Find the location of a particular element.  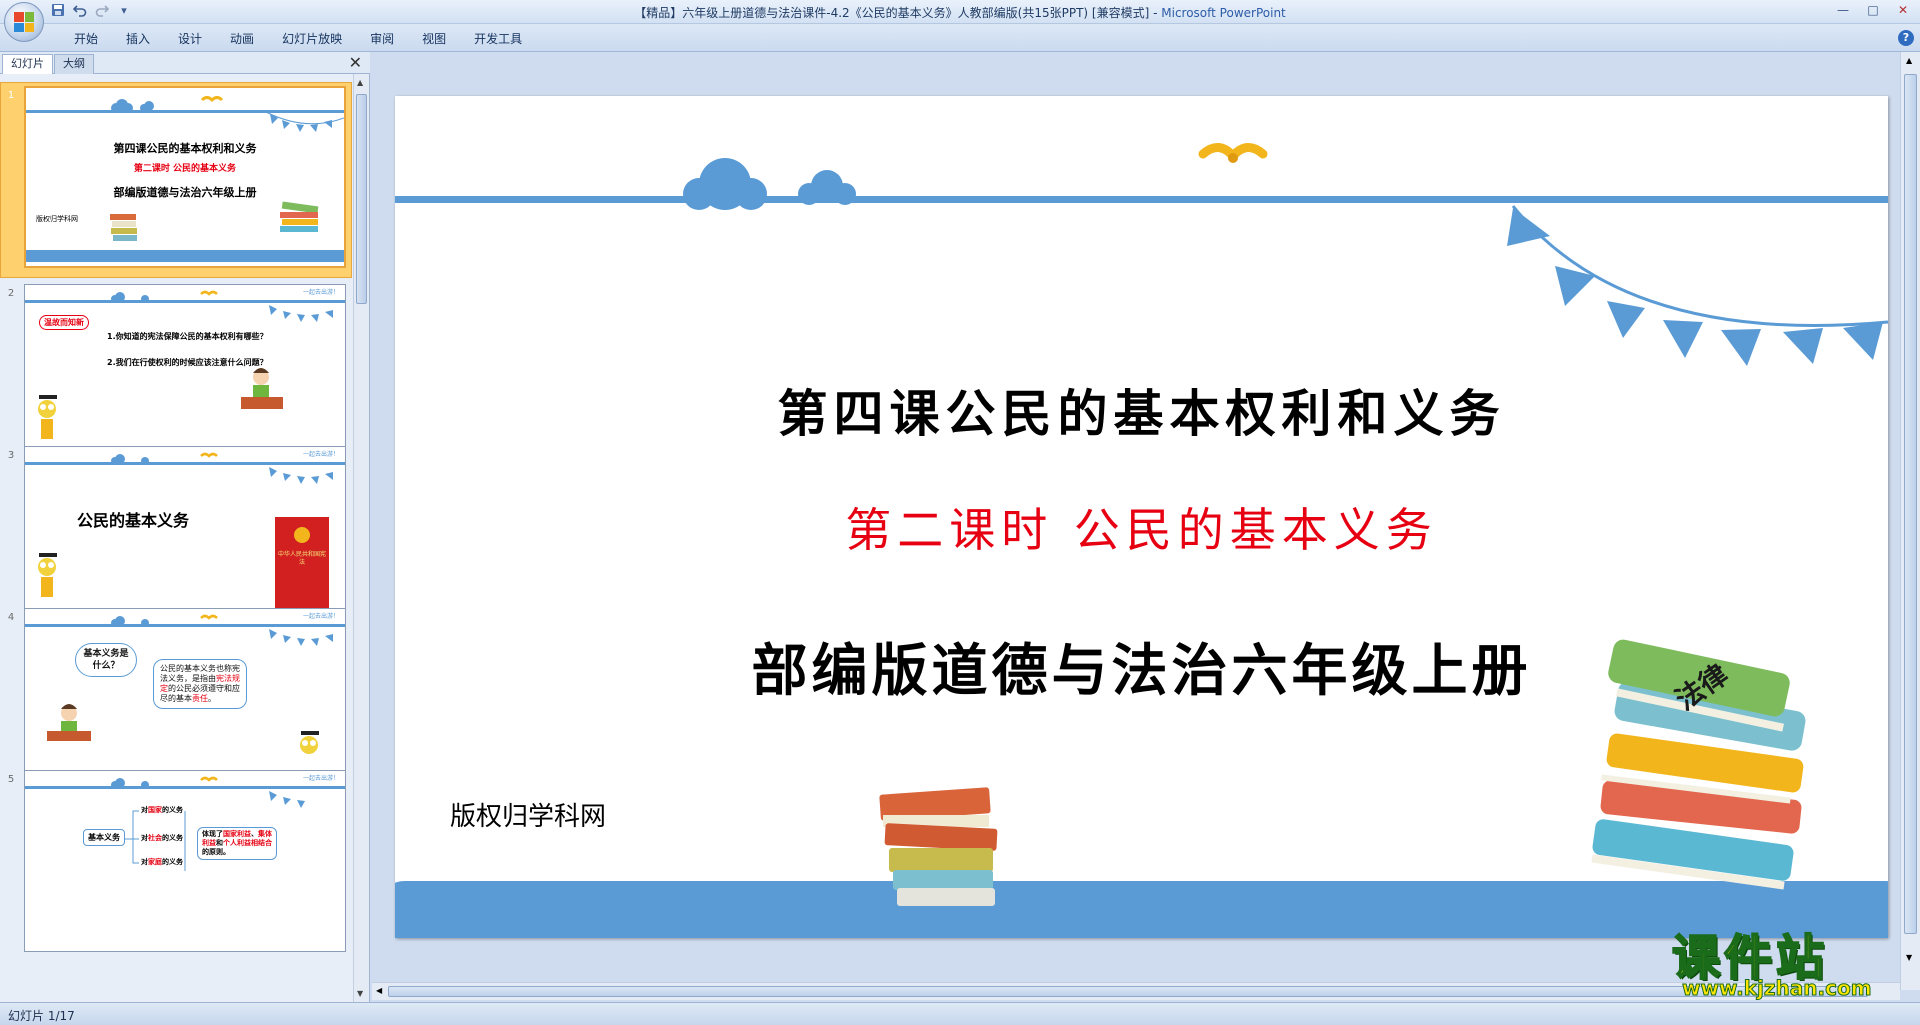

slide-main-title: 第四课公民的基本权利和义务 is located at coordinates (1141, 410).